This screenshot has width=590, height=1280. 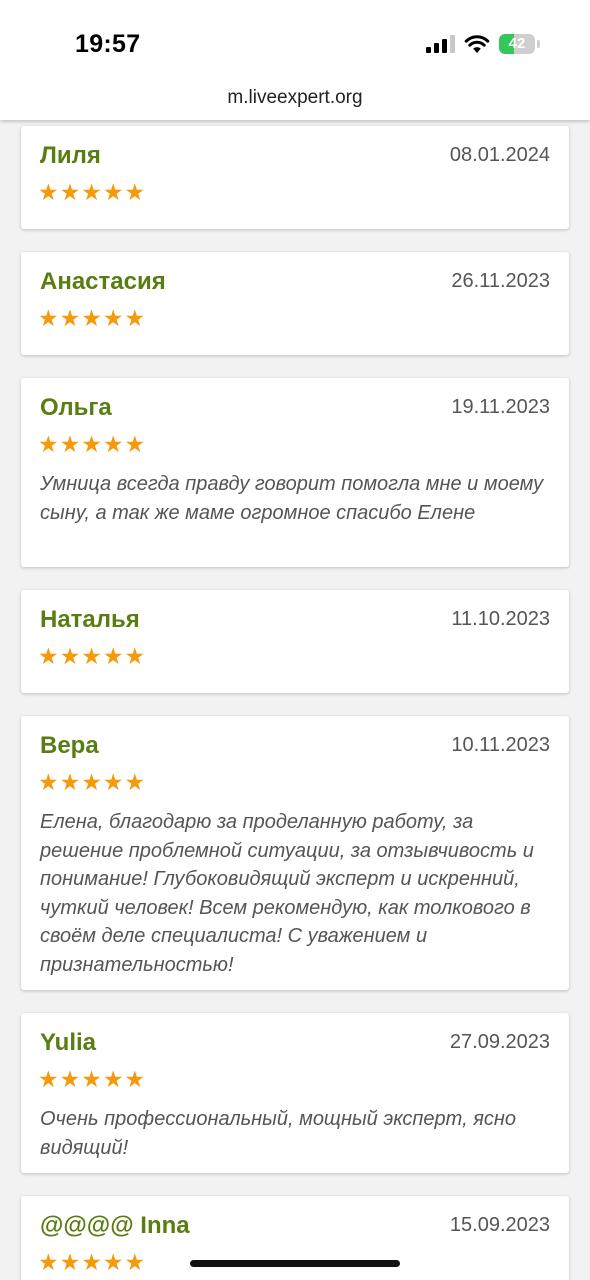 What do you see at coordinates (499, 1225) in the screenshot?
I see `review-date: 15.09.2023` at bounding box center [499, 1225].